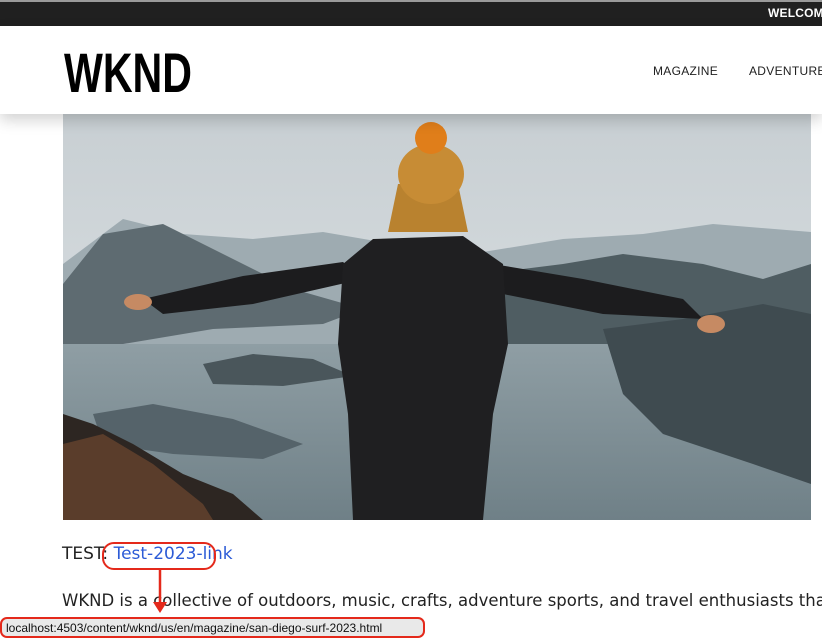 Image resolution: width=822 pixels, height=638 pixels. Describe the element at coordinates (411, 13) in the screenshot. I see `top-bar: WELCOME` at that location.